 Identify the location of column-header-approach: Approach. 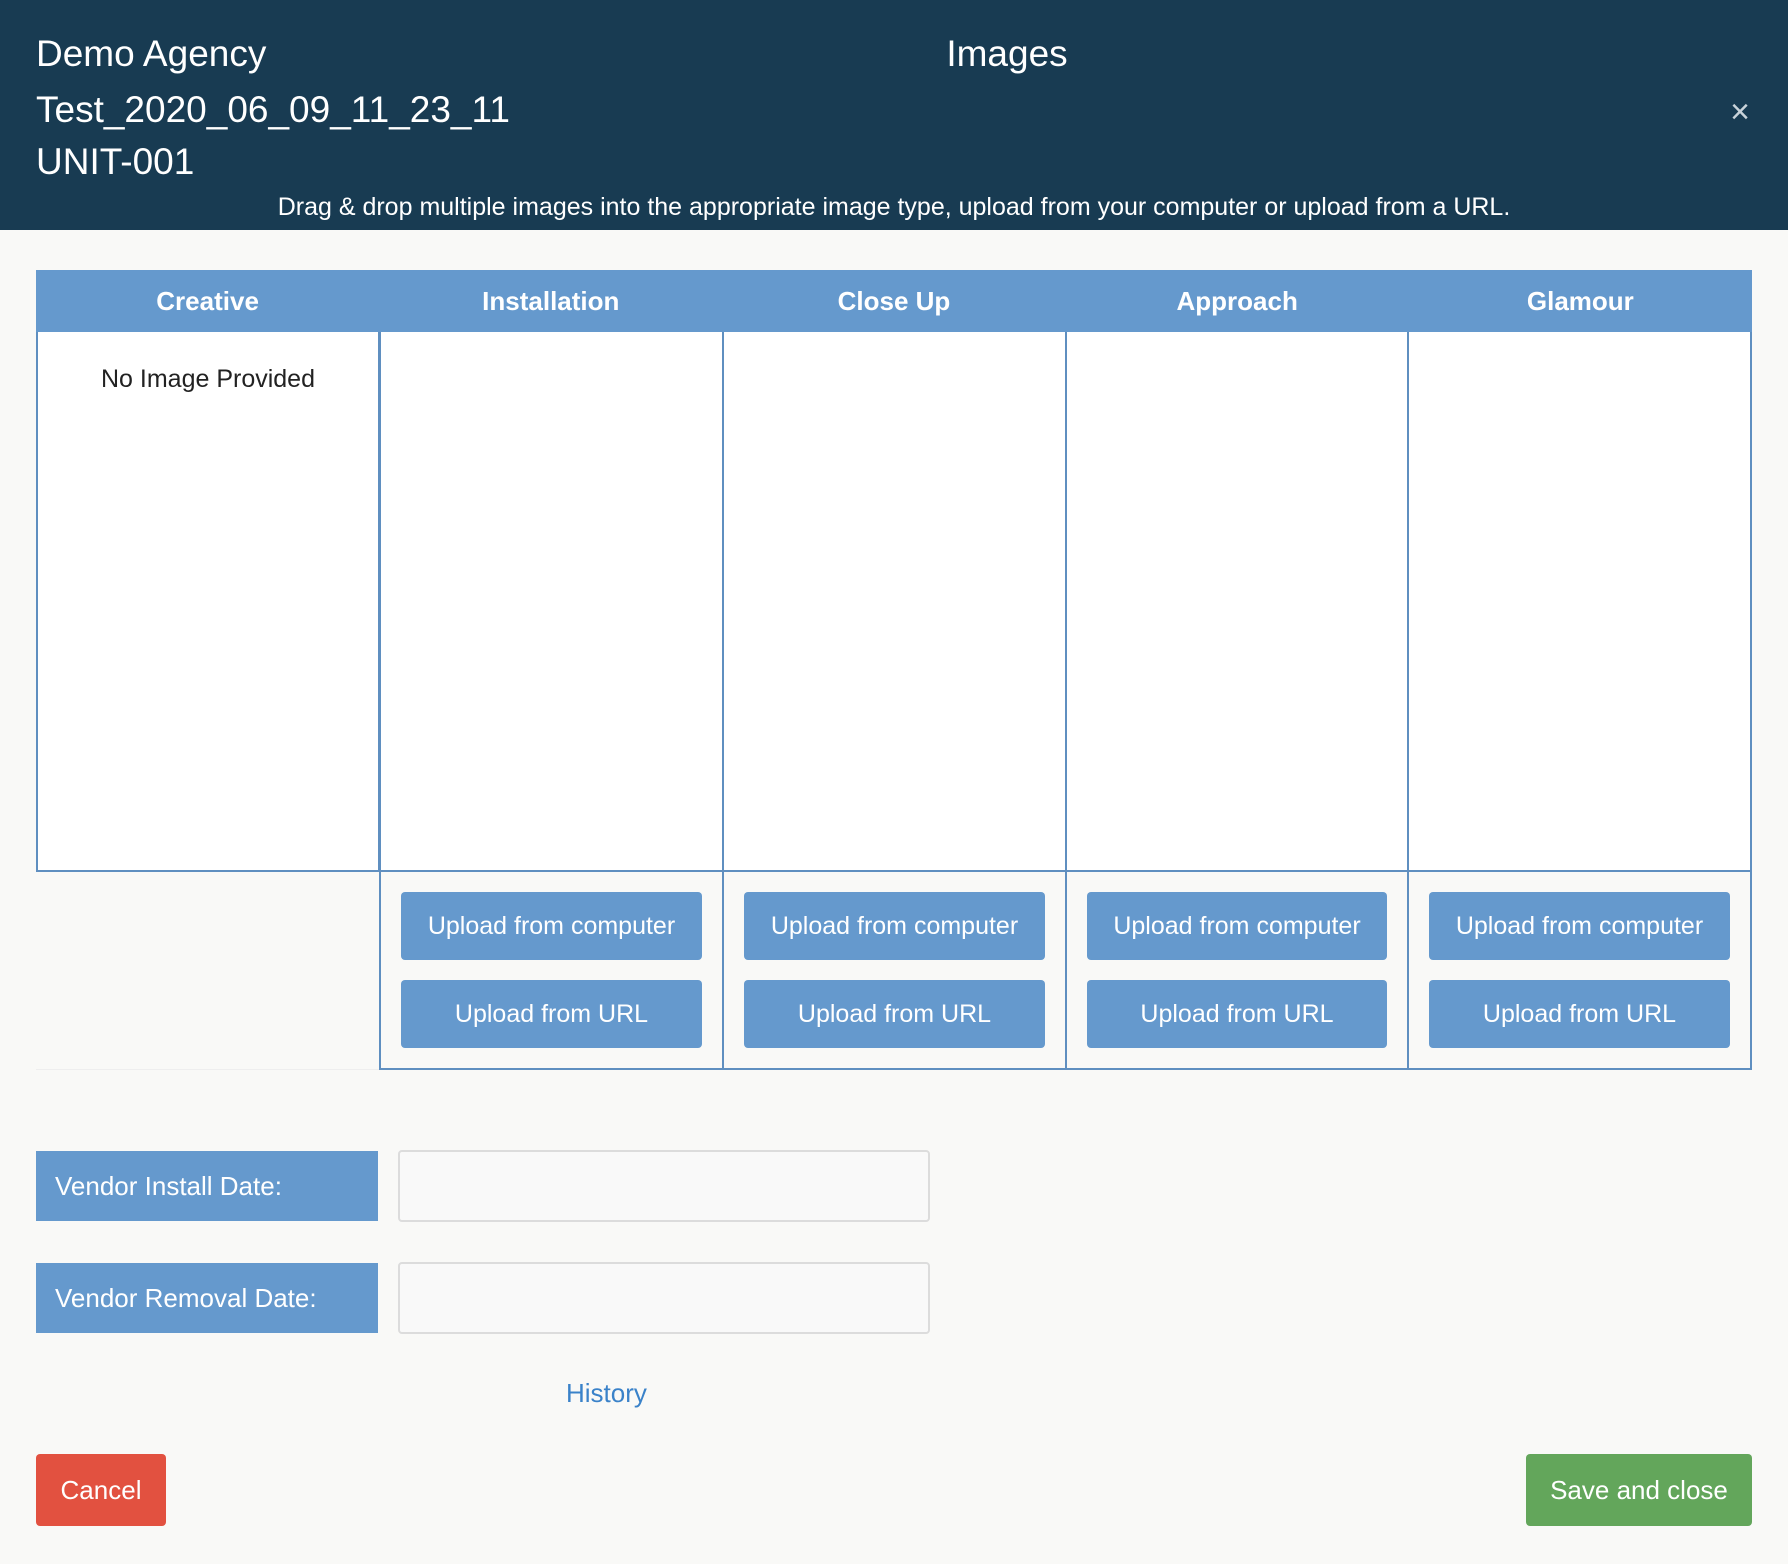
(1237, 301).